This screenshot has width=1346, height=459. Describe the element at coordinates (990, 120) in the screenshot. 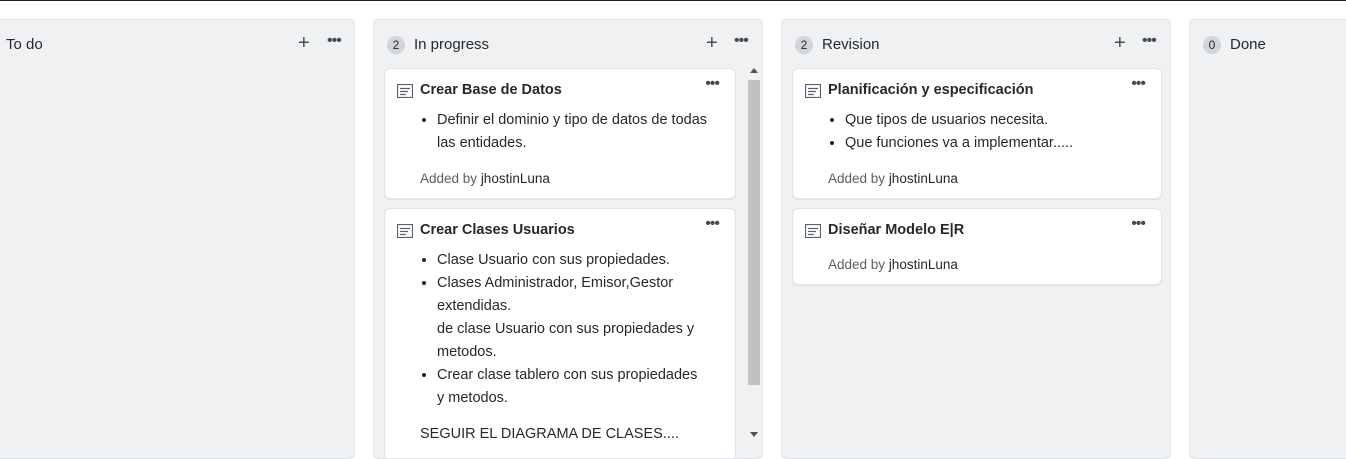

I see `list-item: Que tipos de usuarios necesita.` at that location.